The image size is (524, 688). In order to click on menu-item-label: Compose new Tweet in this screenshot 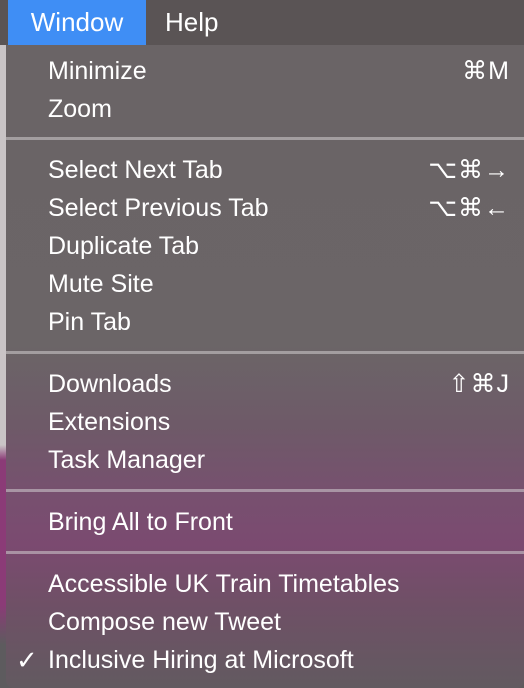, I will do `click(164, 622)`.